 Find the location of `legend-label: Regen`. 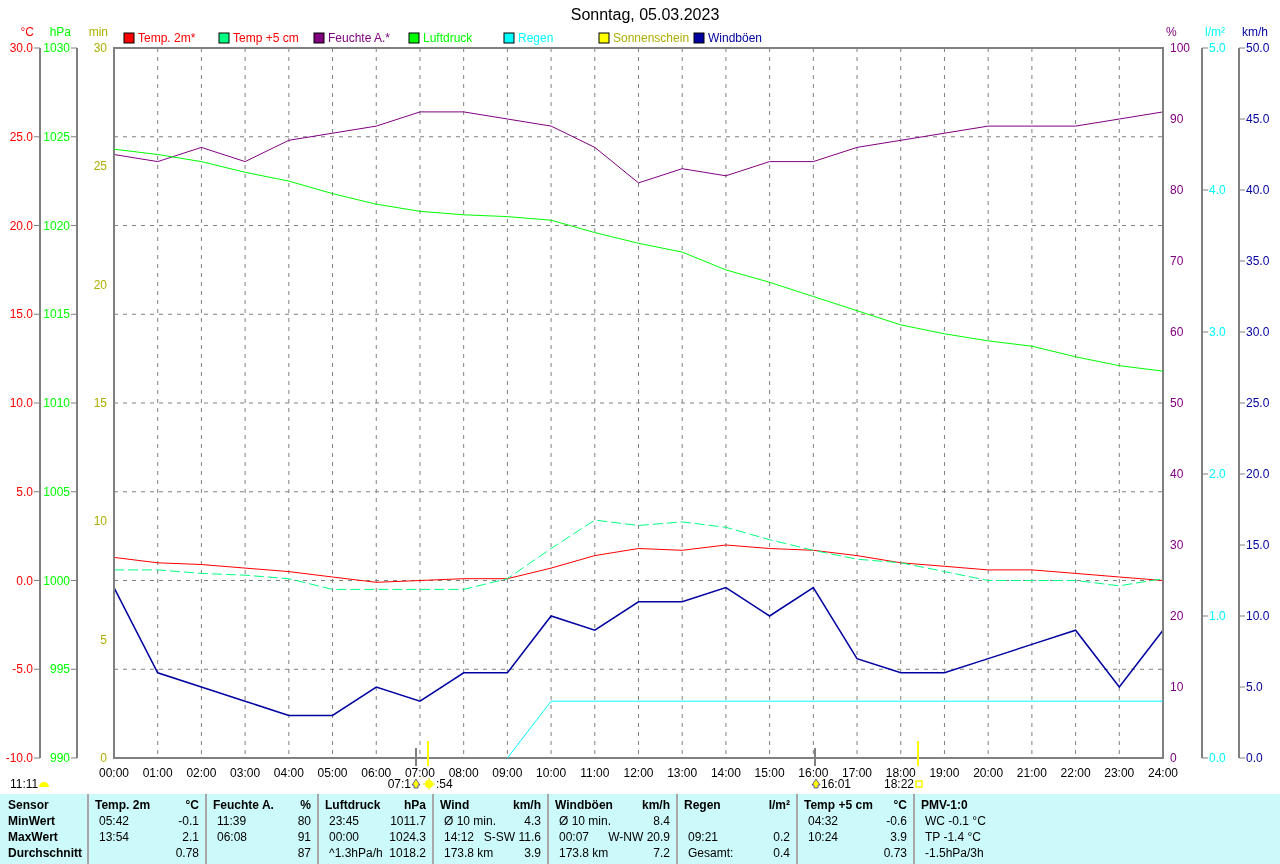

legend-label: Regen is located at coordinates (536, 38).